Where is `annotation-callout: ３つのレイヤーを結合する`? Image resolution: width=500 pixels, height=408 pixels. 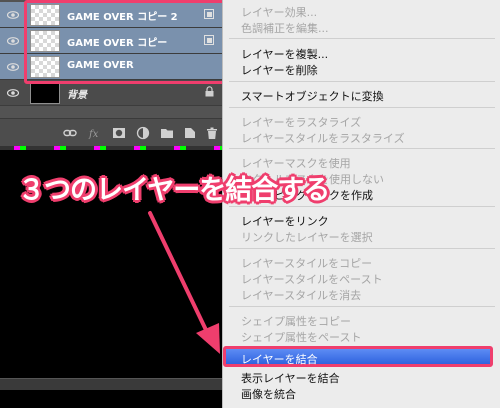 annotation-callout: ３つのレイヤーを結合する is located at coordinates (174, 190).